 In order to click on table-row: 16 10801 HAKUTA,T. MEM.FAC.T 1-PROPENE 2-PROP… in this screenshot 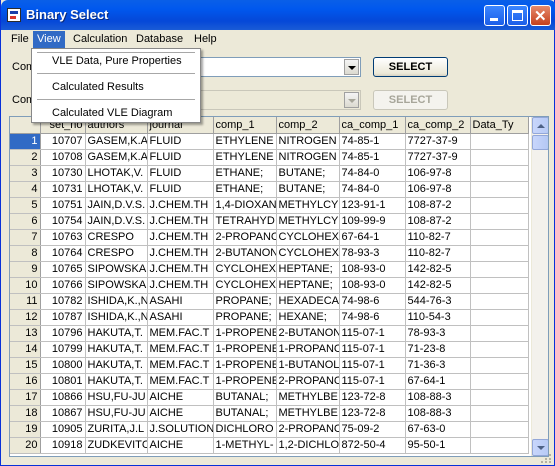, I will do `click(269, 381)`.